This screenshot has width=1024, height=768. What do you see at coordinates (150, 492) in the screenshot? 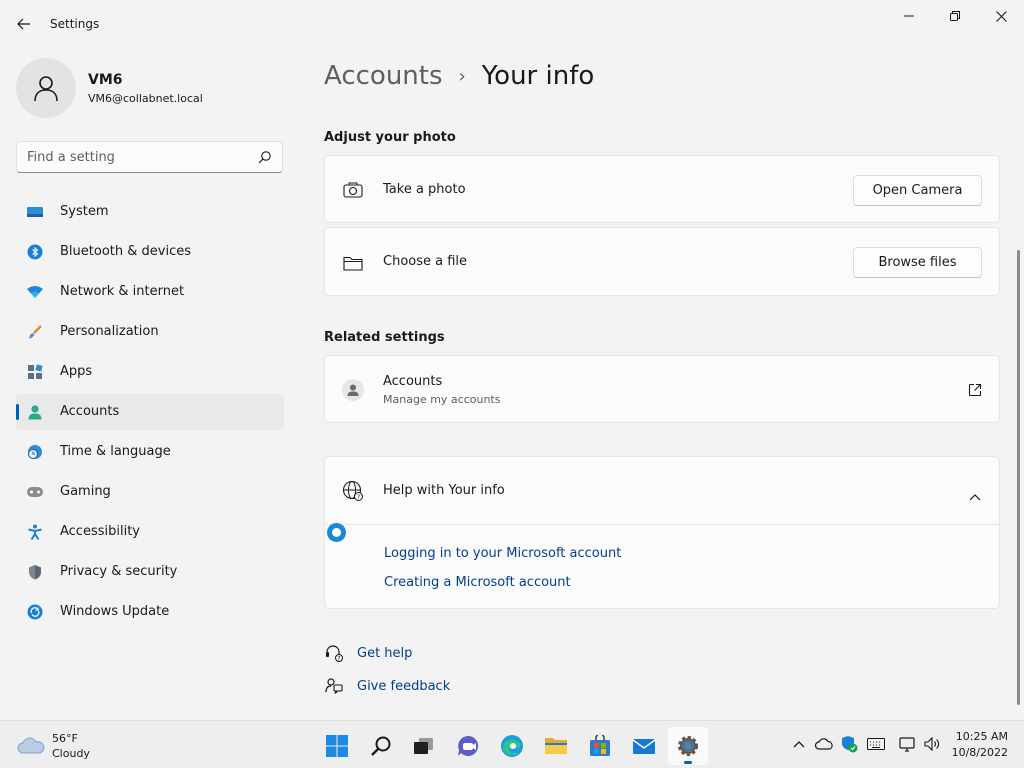
I see `sidebar-item-gaming: Gaming` at bounding box center [150, 492].